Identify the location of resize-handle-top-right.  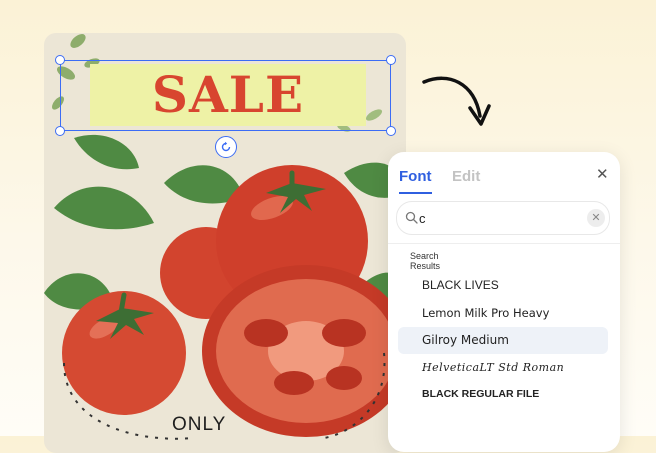
(391, 60).